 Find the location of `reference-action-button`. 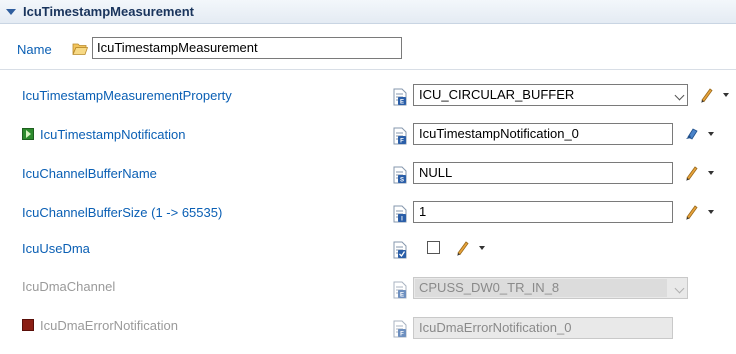

reference-action-button is located at coordinates (699, 134).